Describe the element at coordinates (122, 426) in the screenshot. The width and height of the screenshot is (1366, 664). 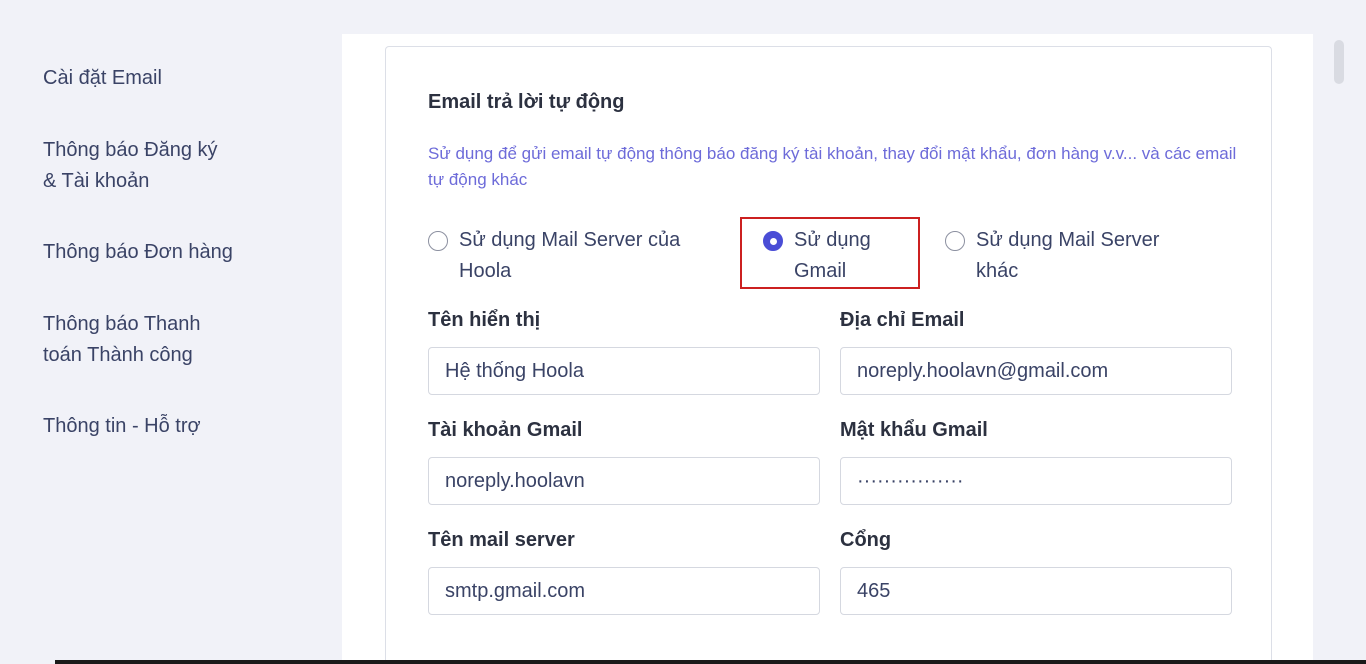
I see `sidebar-item-label: Thông tin - Hỗ trợ` at that location.